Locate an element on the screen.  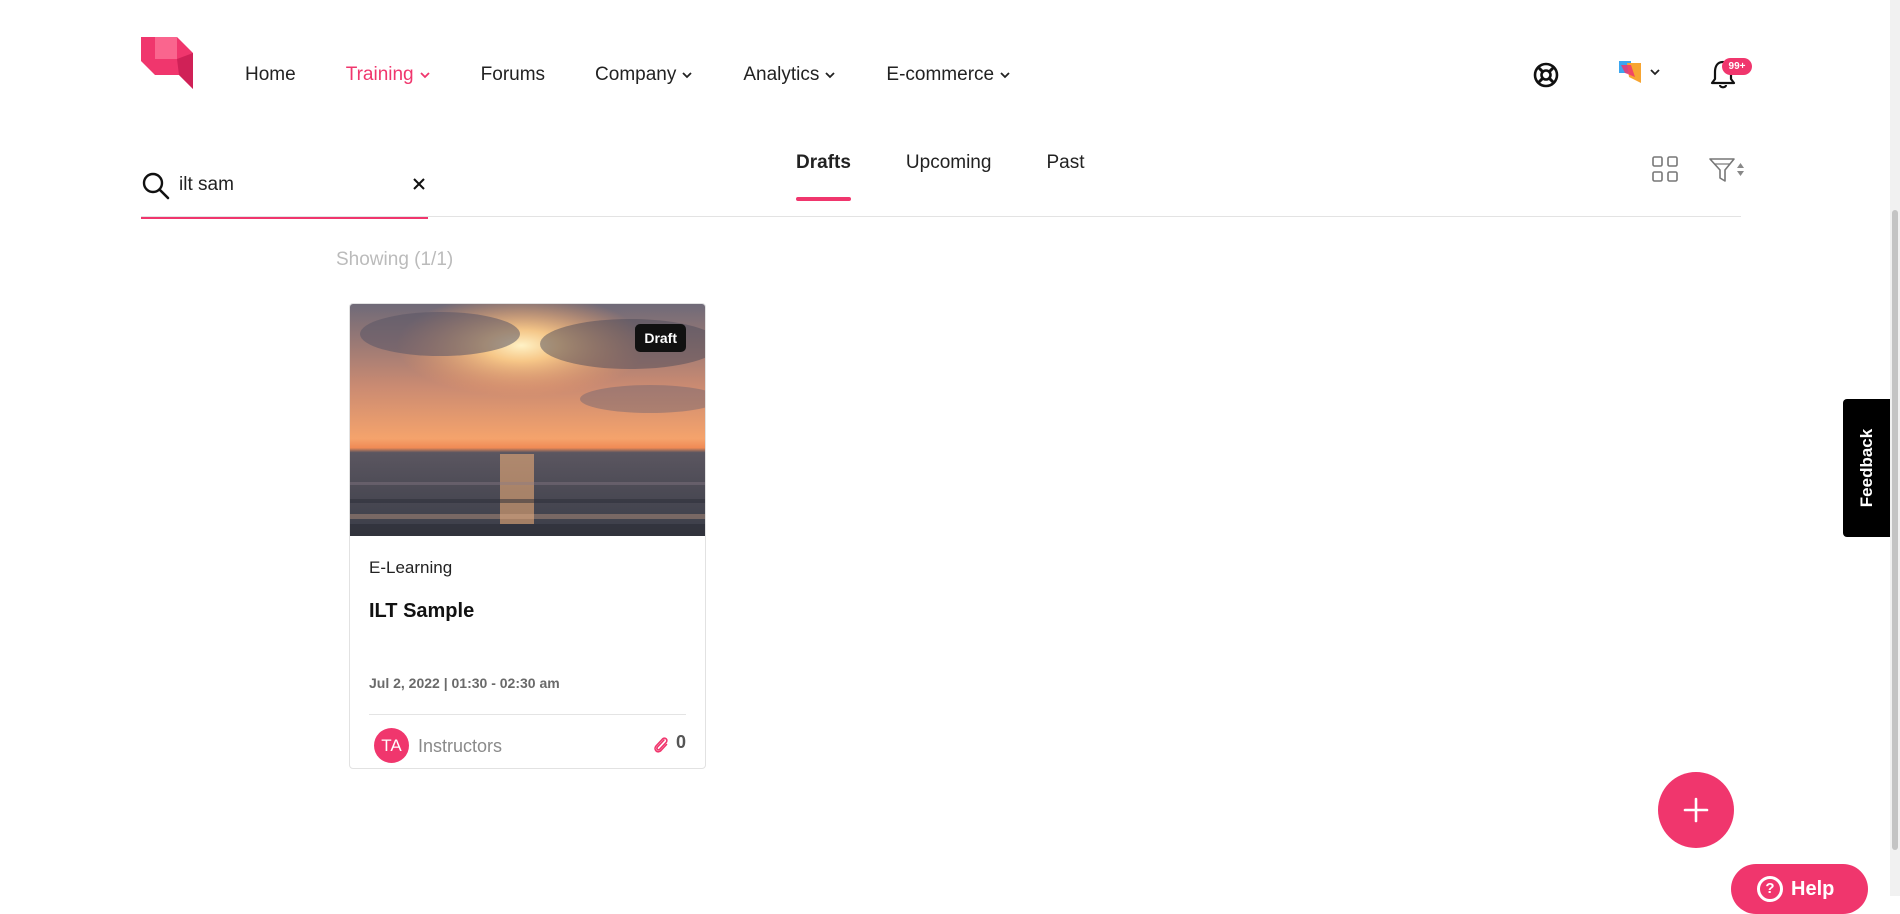
header-divider is located at coordinates (941, 216).